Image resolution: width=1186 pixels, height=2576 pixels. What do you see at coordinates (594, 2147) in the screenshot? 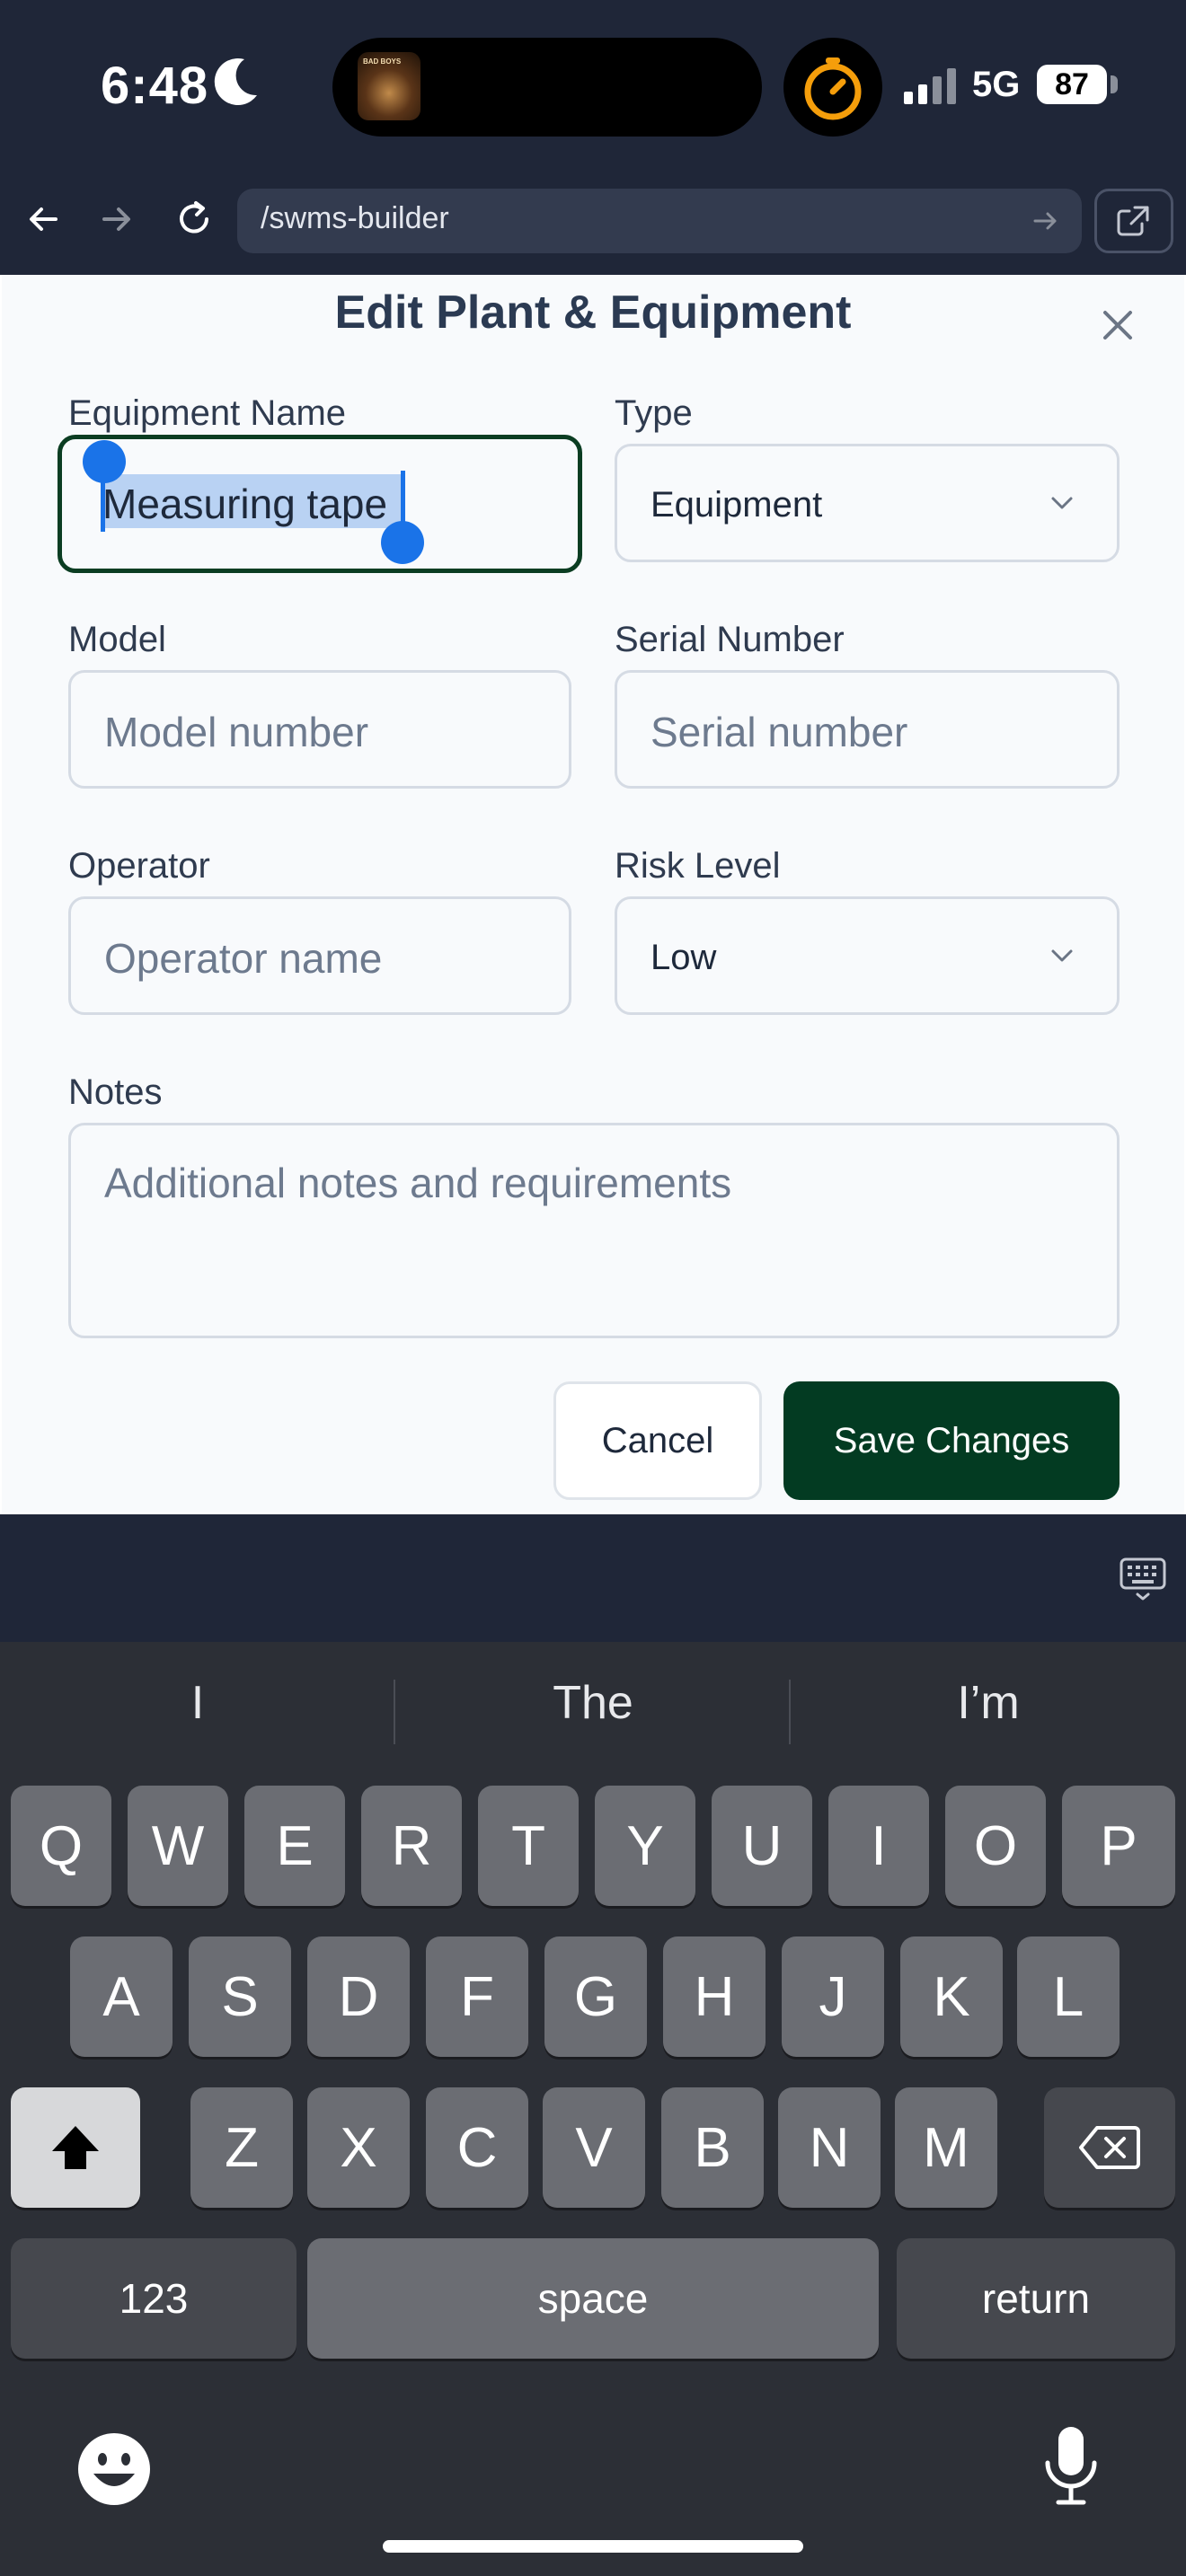
I see `key-v: V` at bounding box center [594, 2147].